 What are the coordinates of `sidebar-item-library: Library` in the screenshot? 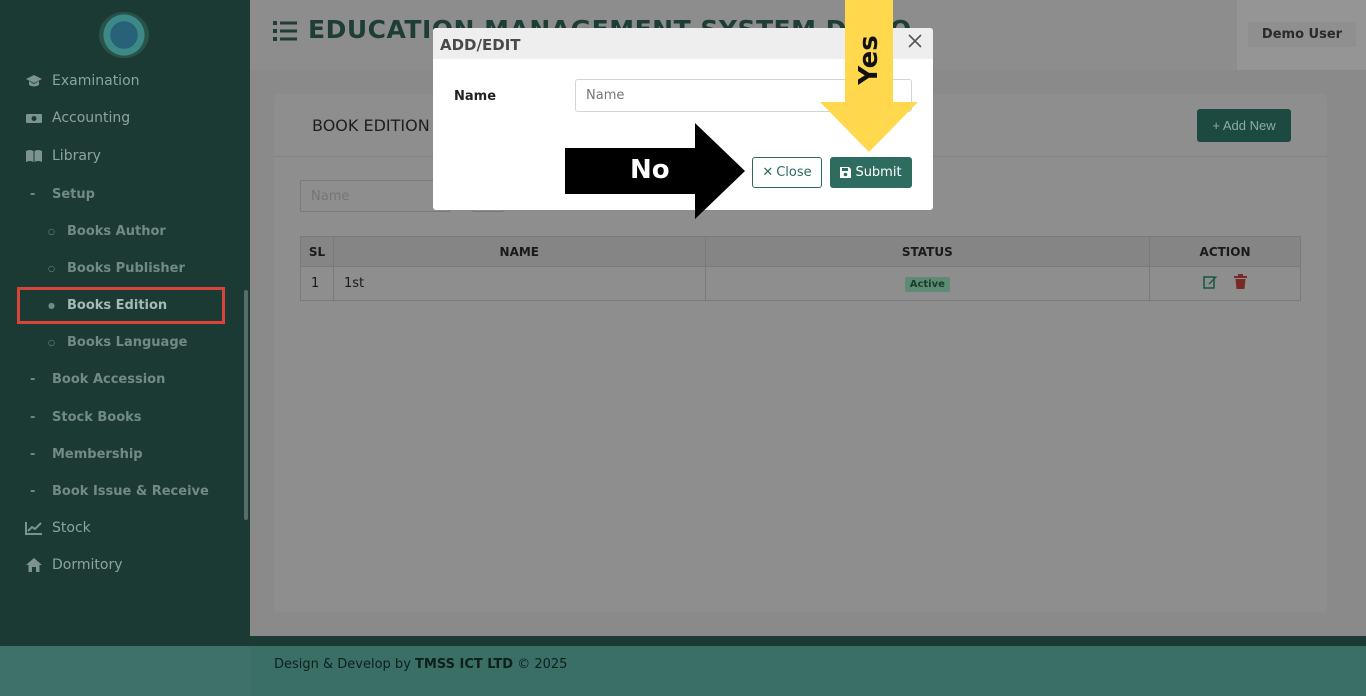 It's located at (62, 156).